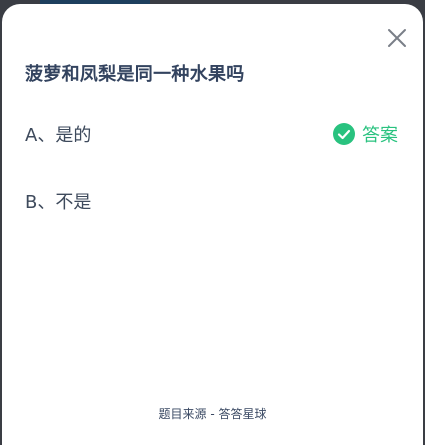 The height and width of the screenshot is (445, 425). Describe the element at coordinates (212, 414) in the screenshot. I see `question-source: 题目来源 - 答答星球` at that location.